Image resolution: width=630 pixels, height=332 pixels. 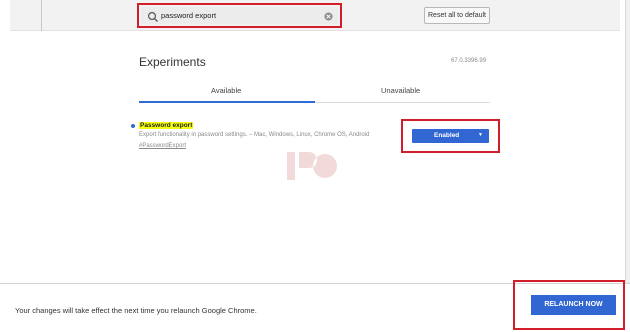 What do you see at coordinates (469, 61) in the screenshot?
I see `version-label: 67.0.3396.99` at bounding box center [469, 61].